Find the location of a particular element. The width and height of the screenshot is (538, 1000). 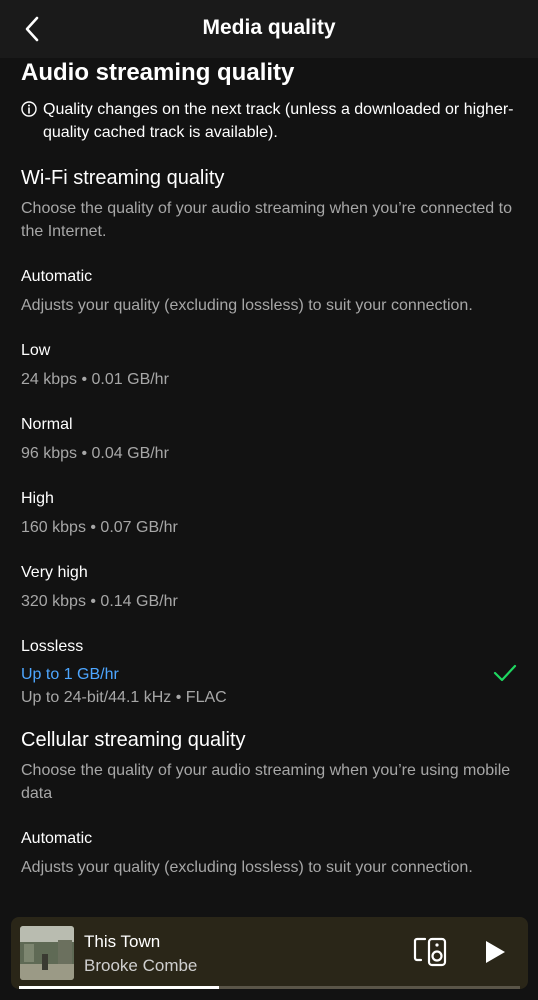

audio-section-title: Audio streaming quality is located at coordinates (158, 72).